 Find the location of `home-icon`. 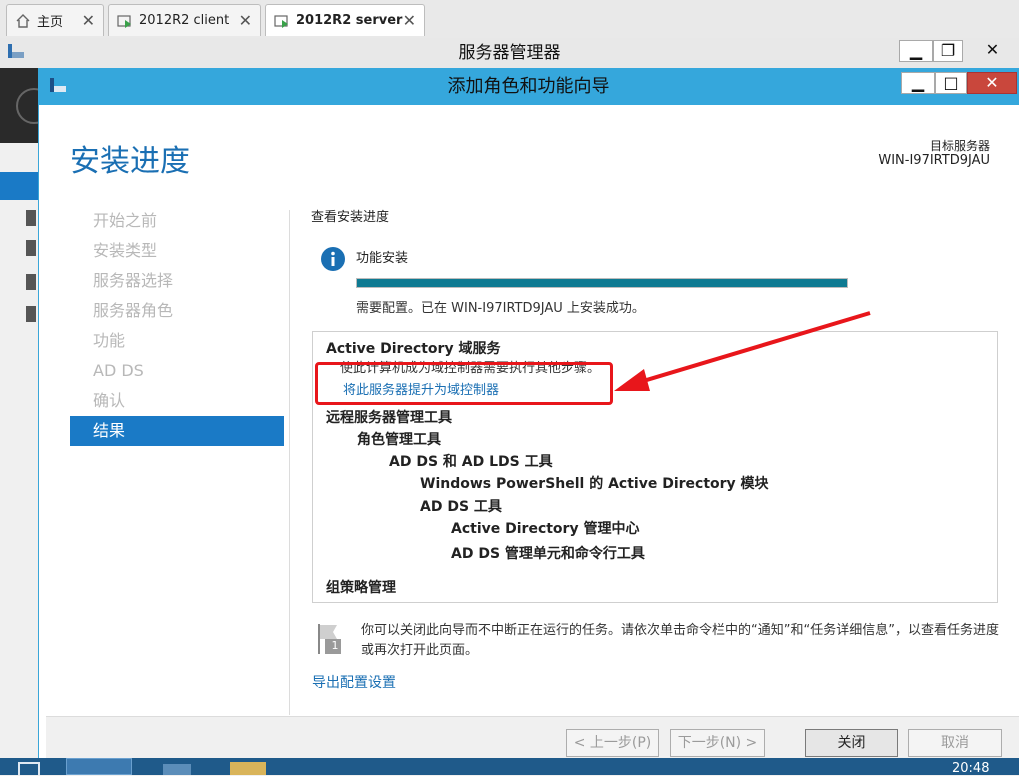

home-icon is located at coordinates (23, 20).